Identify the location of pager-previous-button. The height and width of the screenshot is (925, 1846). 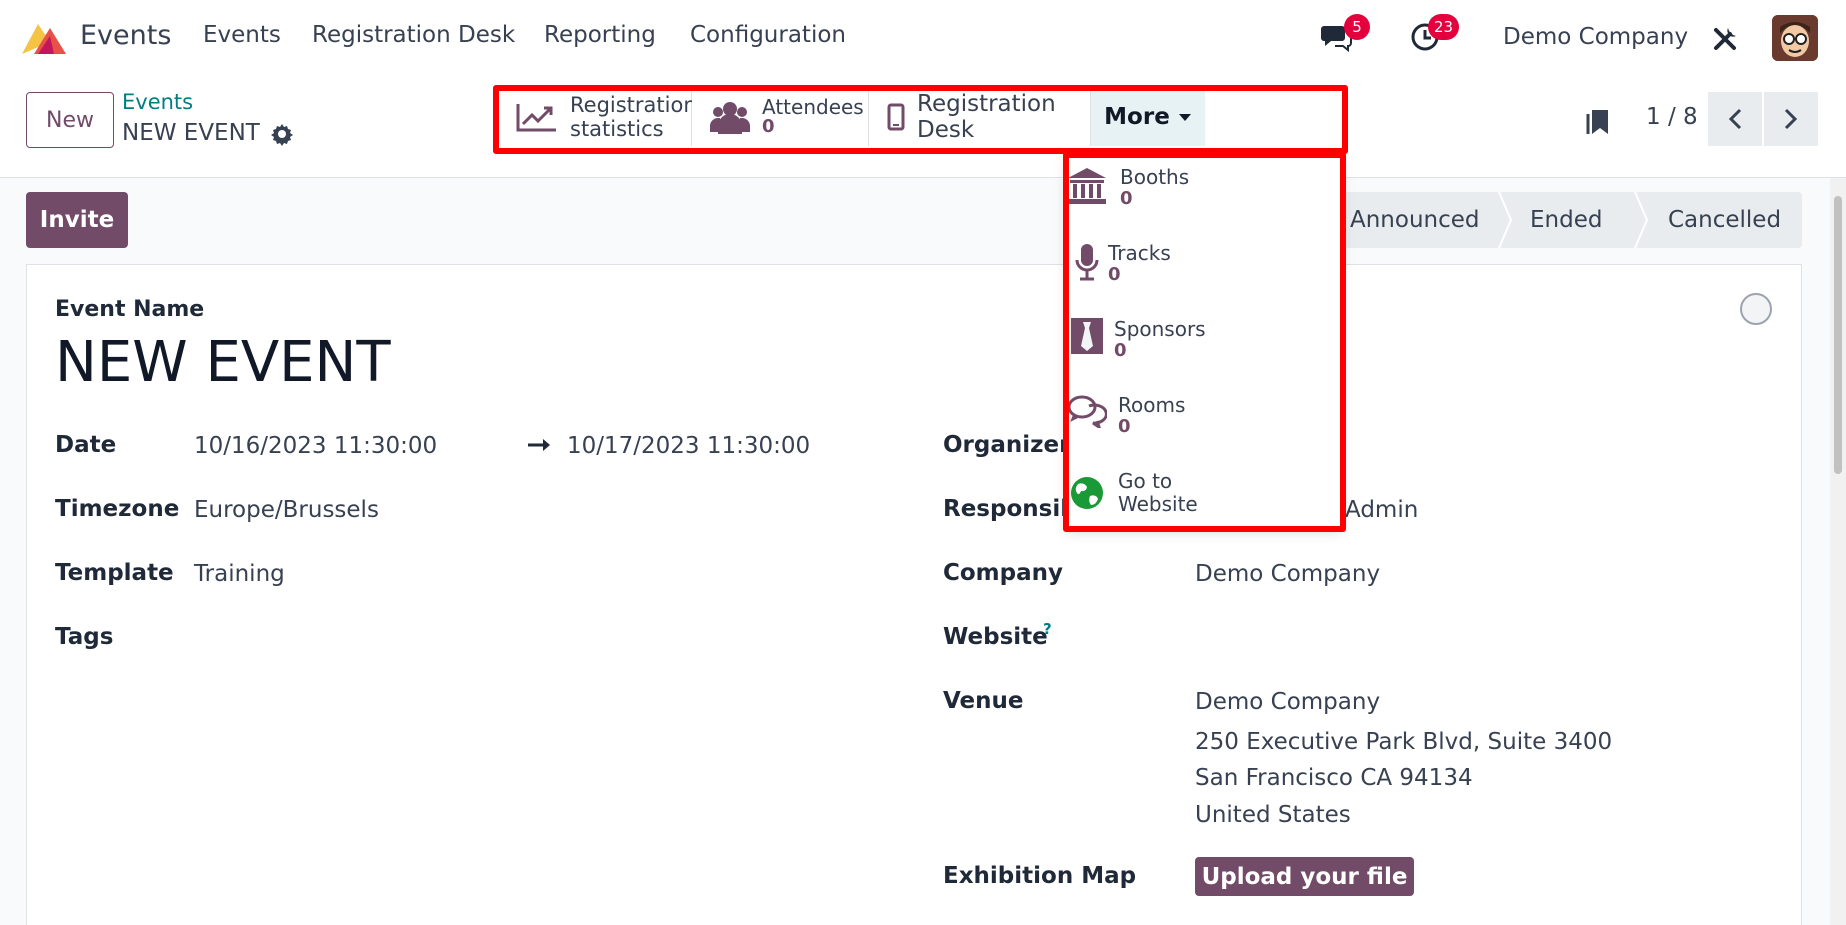
(1735, 119).